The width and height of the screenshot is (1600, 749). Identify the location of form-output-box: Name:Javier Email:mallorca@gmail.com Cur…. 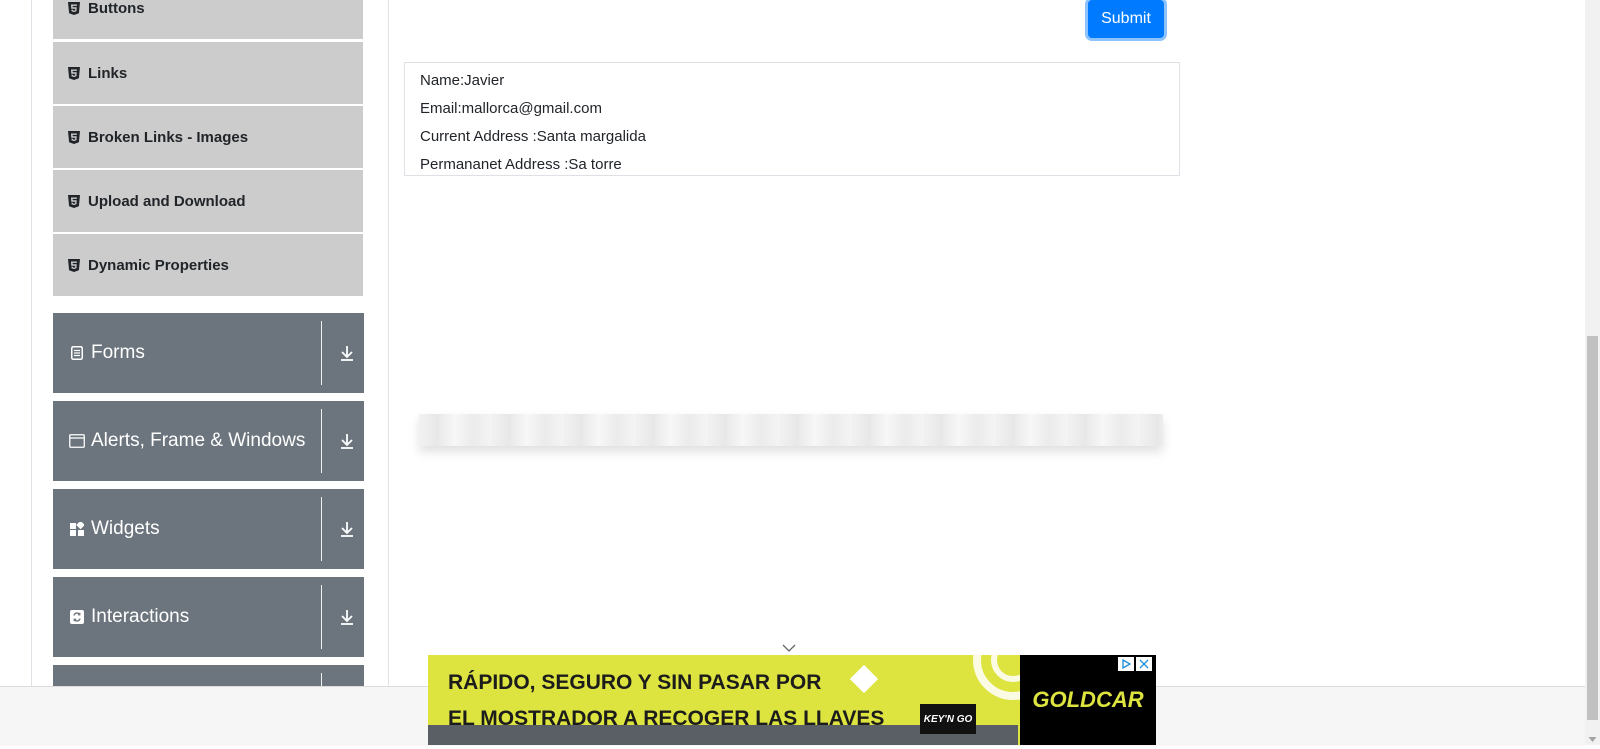
(792, 119).